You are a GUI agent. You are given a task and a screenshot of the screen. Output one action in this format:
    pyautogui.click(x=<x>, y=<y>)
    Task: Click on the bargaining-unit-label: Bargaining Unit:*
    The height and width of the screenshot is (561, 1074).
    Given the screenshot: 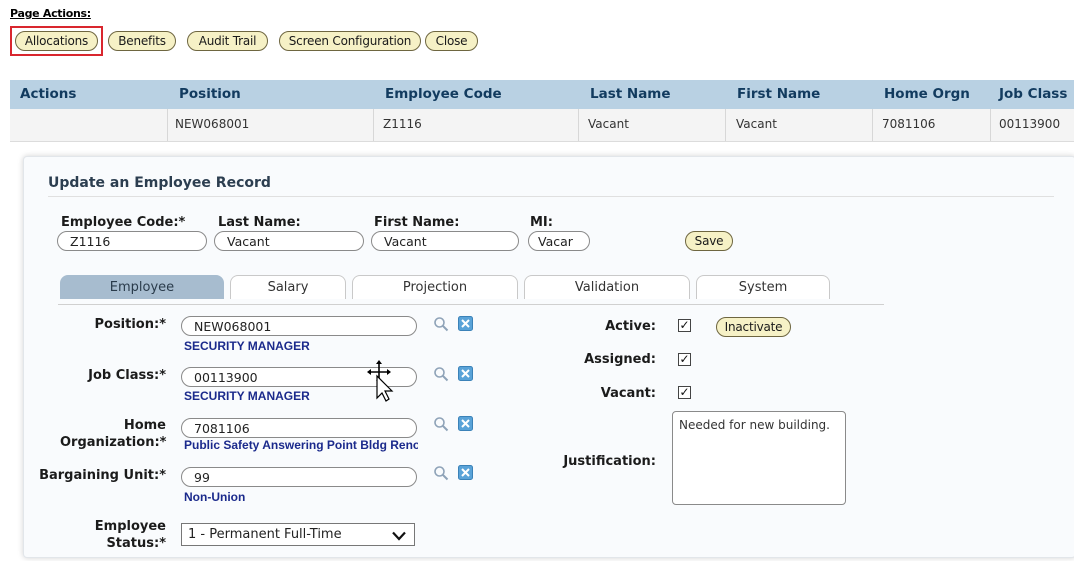 What is the action you would take?
    pyautogui.click(x=102, y=475)
    